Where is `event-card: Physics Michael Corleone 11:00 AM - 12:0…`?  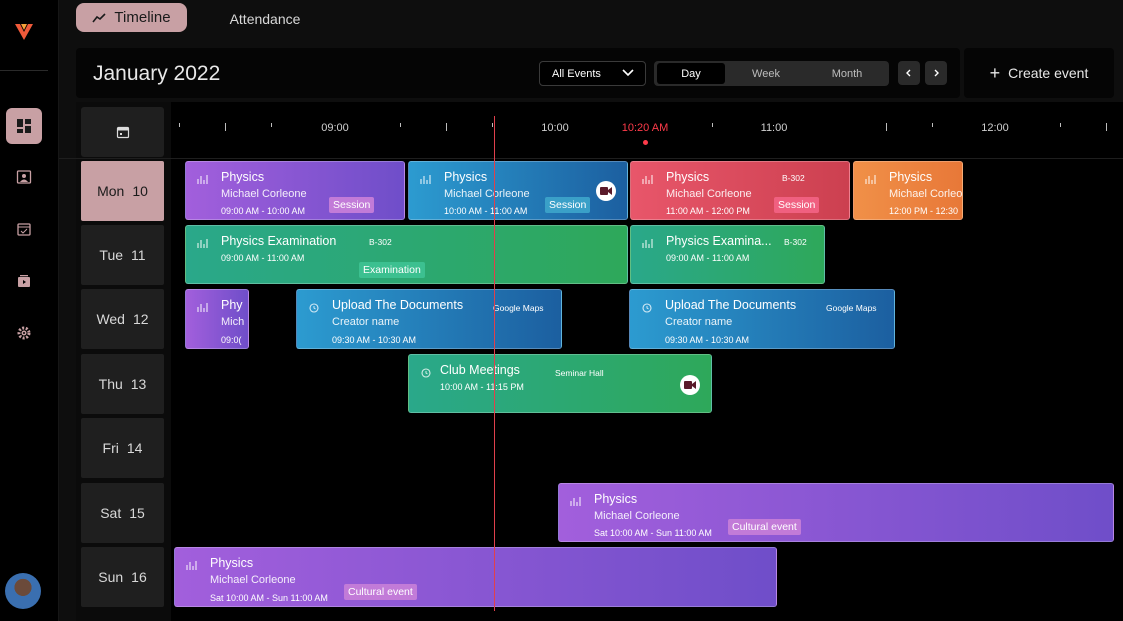
event-card: Physics Michael Corleone 11:00 AM - 12:0… is located at coordinates (740, 190).